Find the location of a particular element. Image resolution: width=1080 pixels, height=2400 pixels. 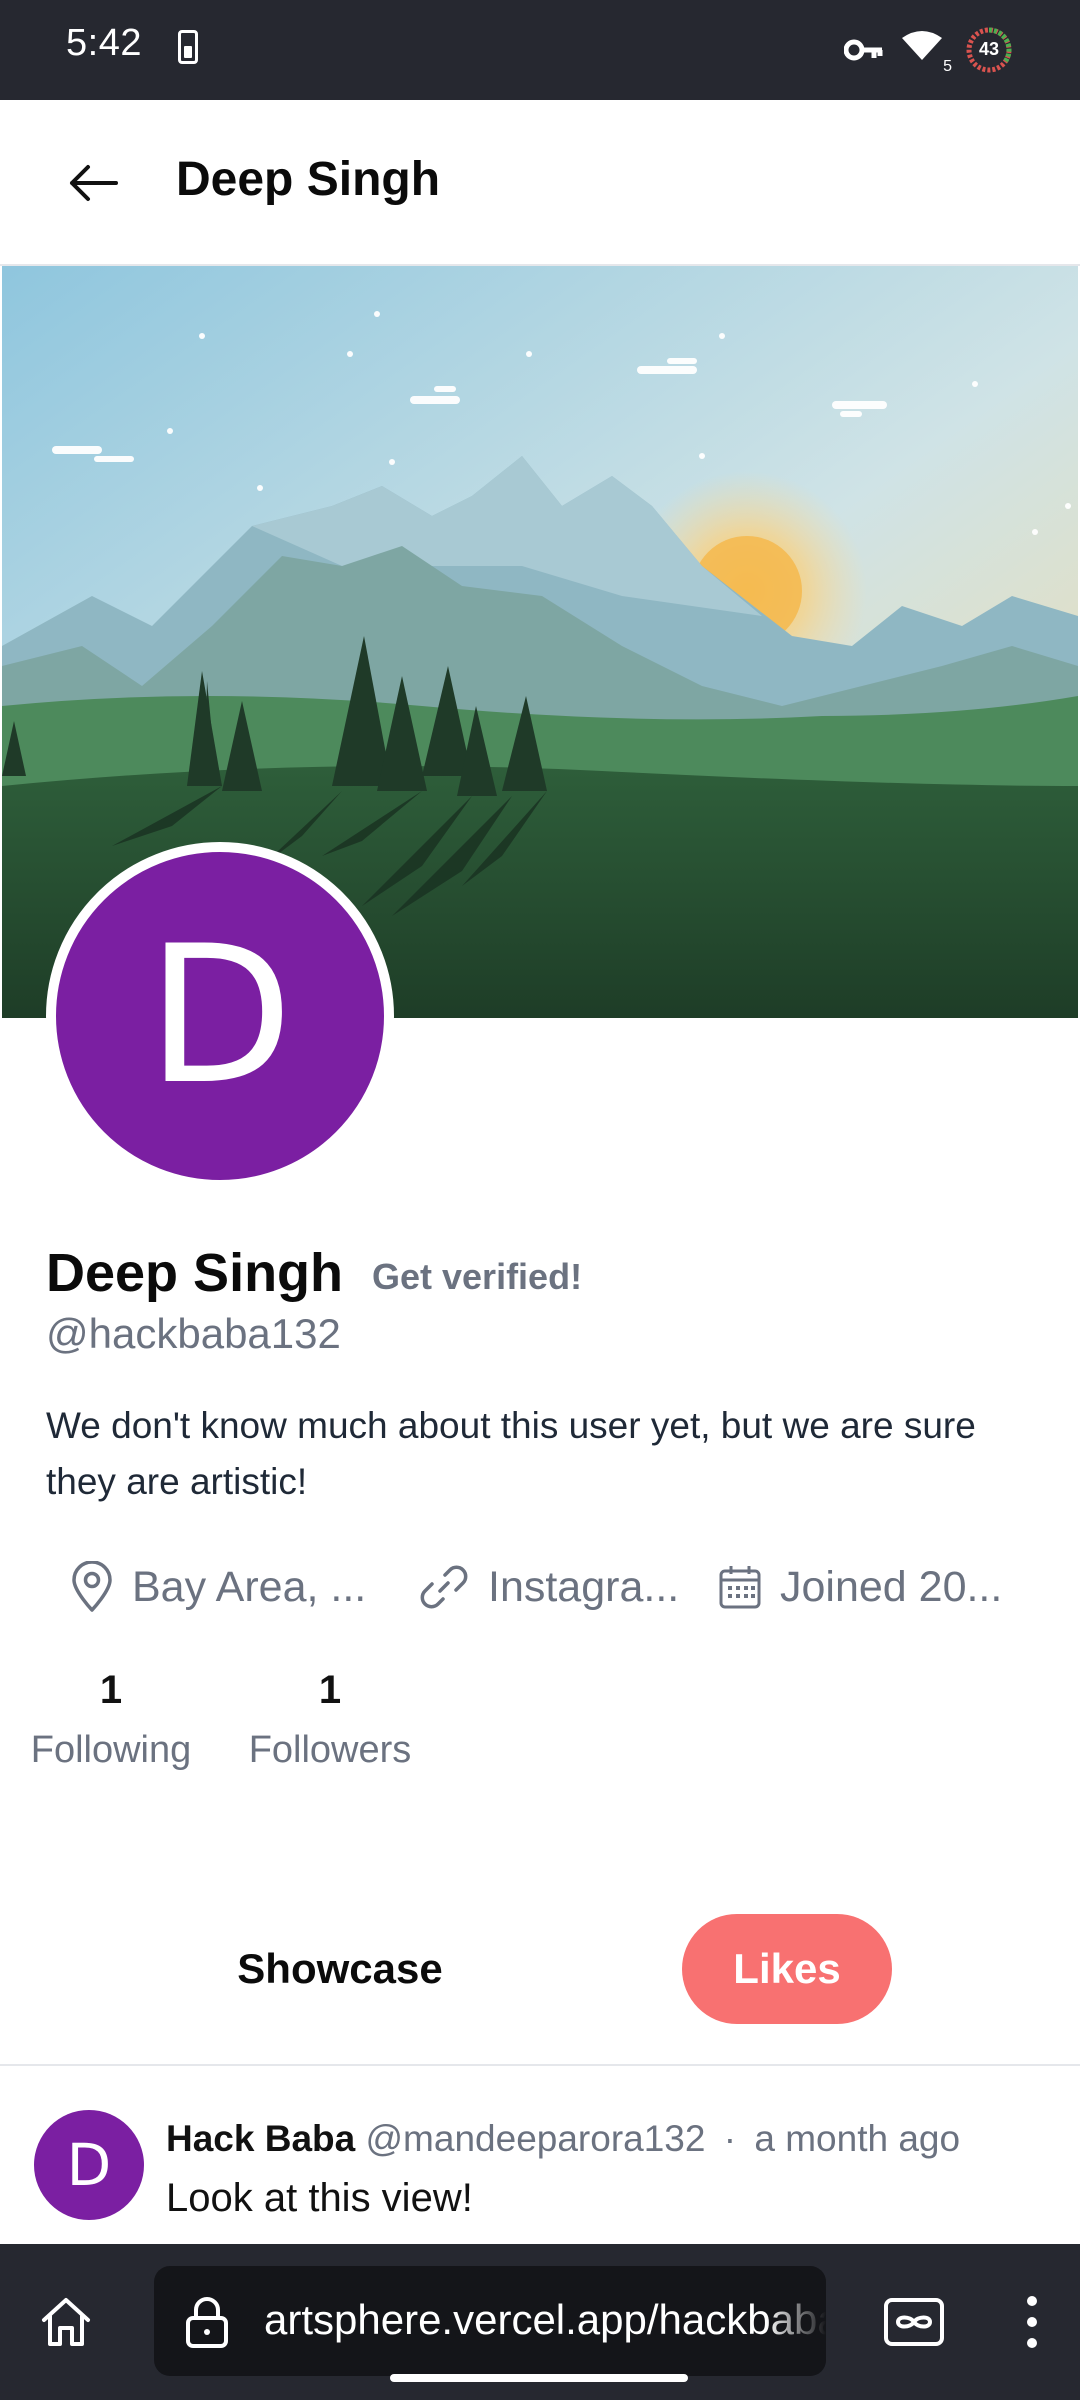

post-header: Hack Baba @mandeeparora132 · a month ago is located at coordinates (563, 2139).